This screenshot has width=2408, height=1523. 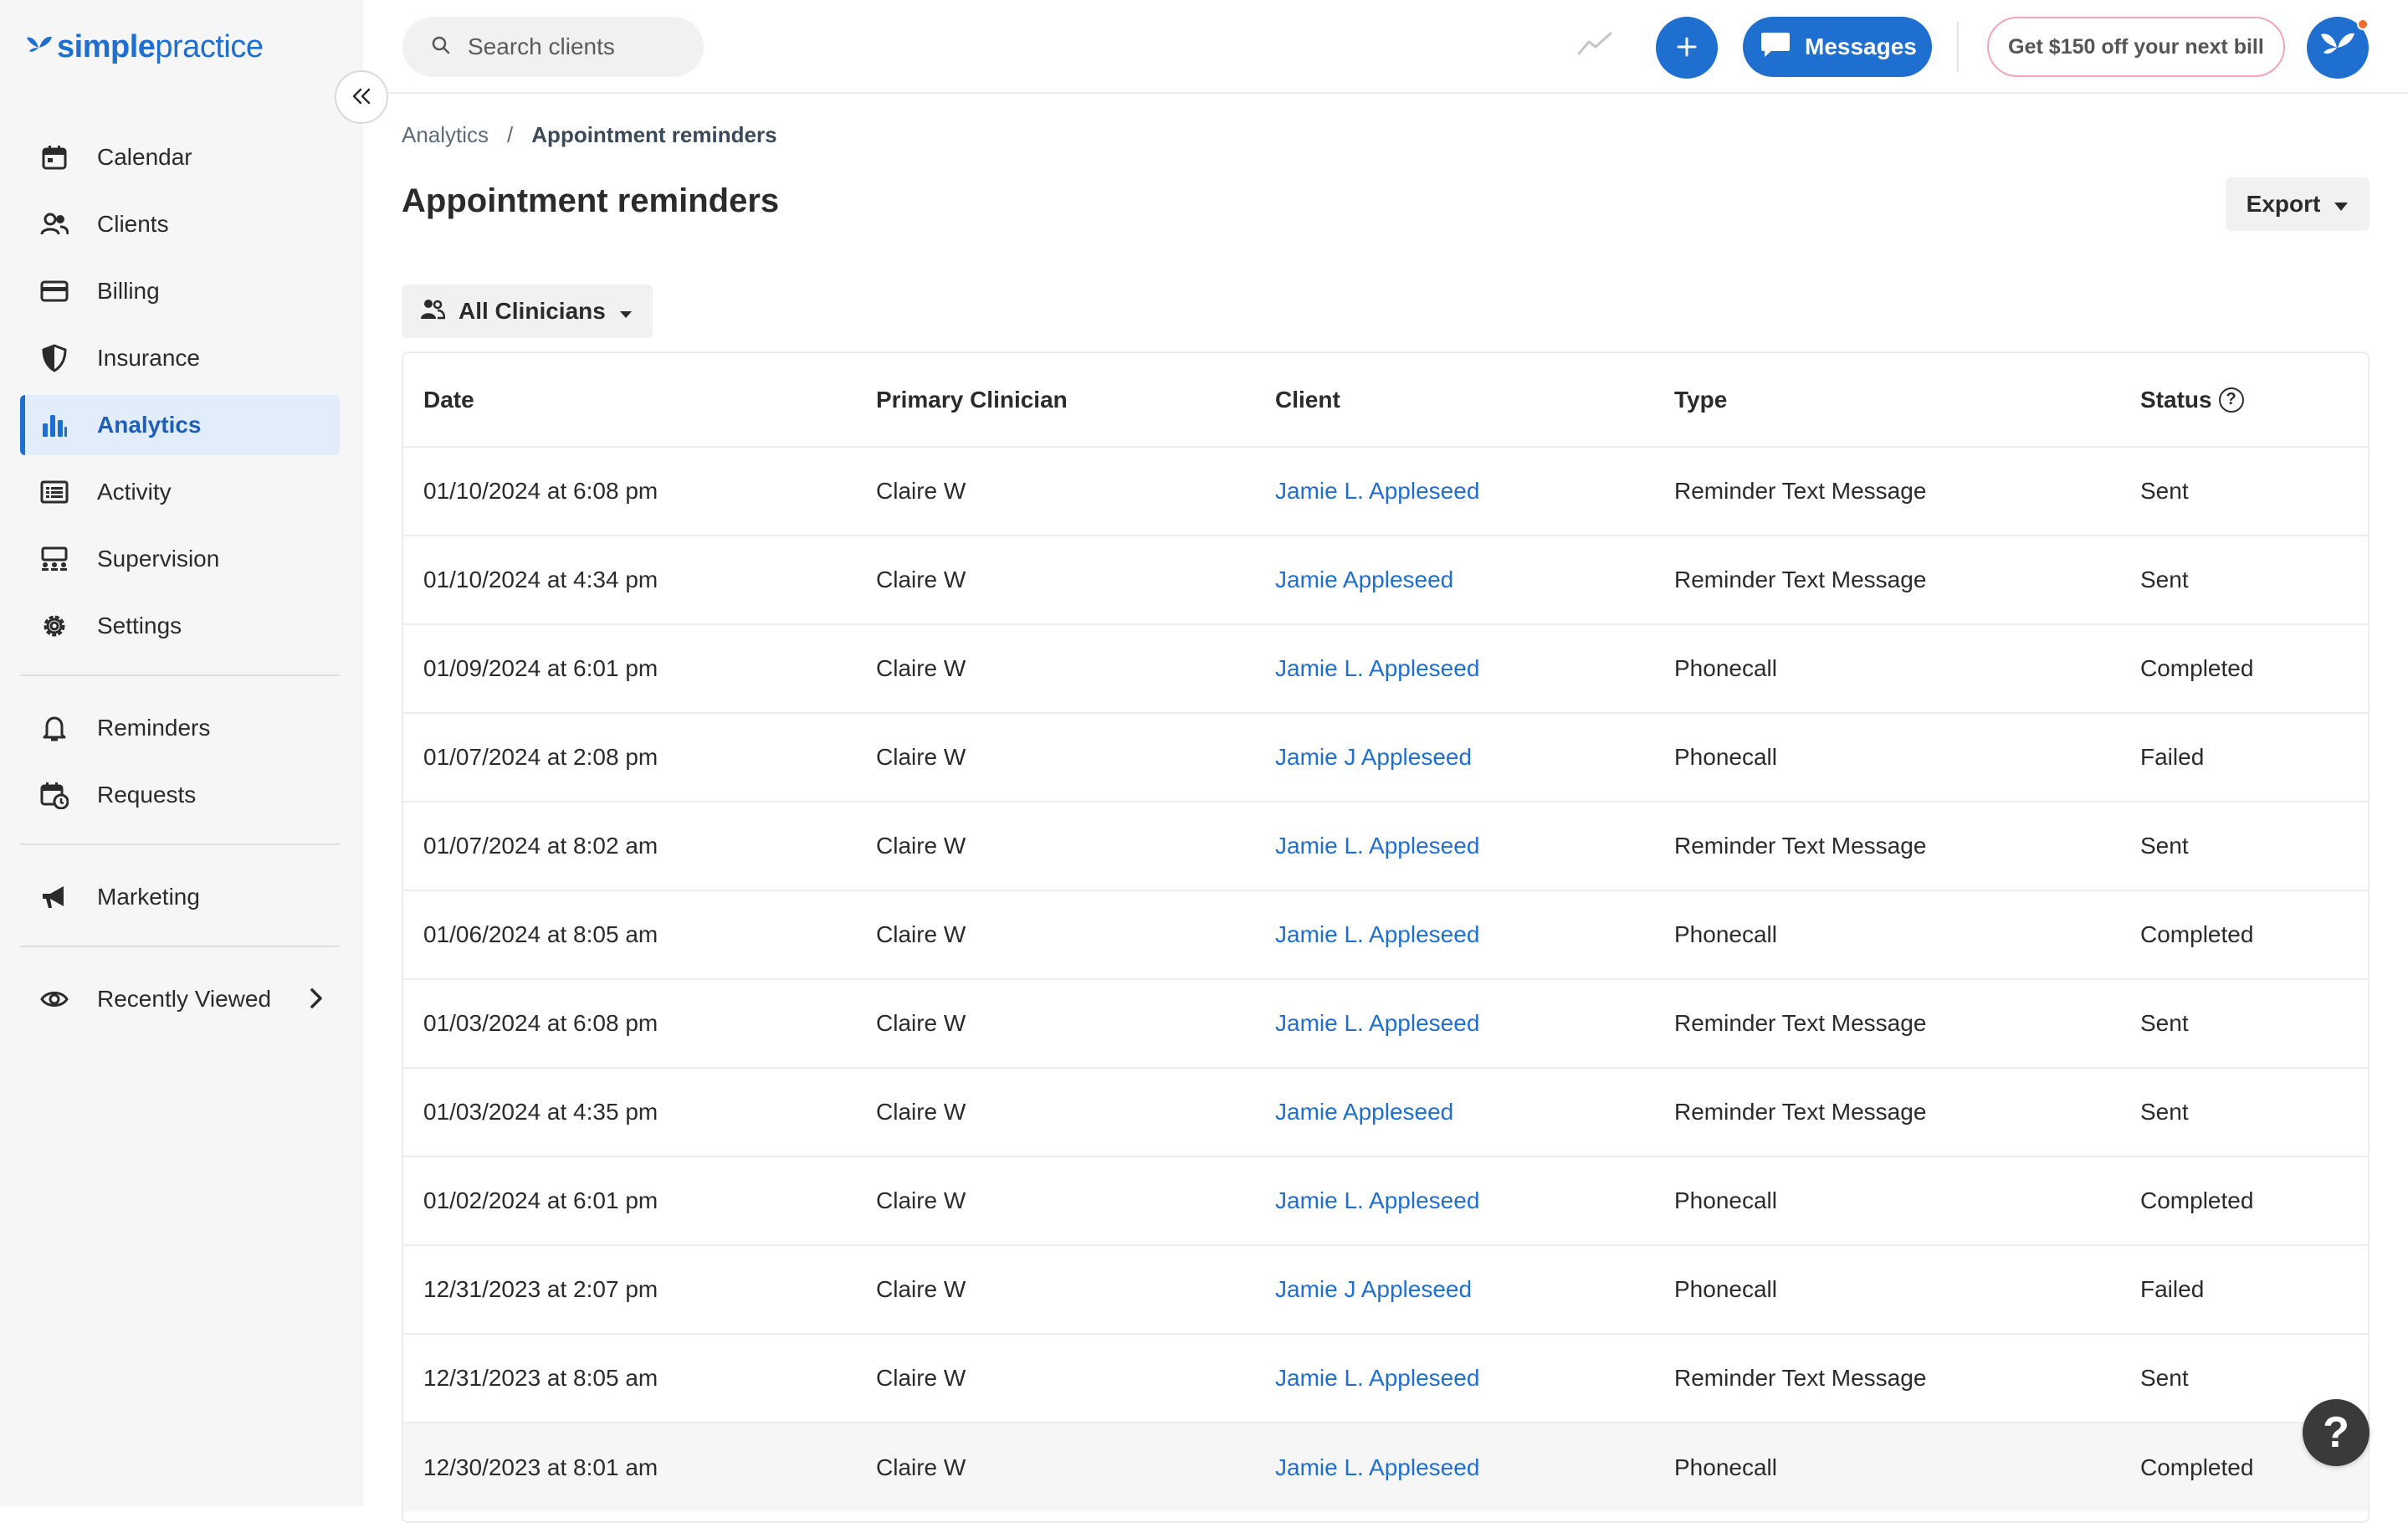 What do you see at coordinates (540, 1467) in the screenshot?
I see `cell-date: 12/30/2023 at 8:01 am` at bounding box center [540, 1467].